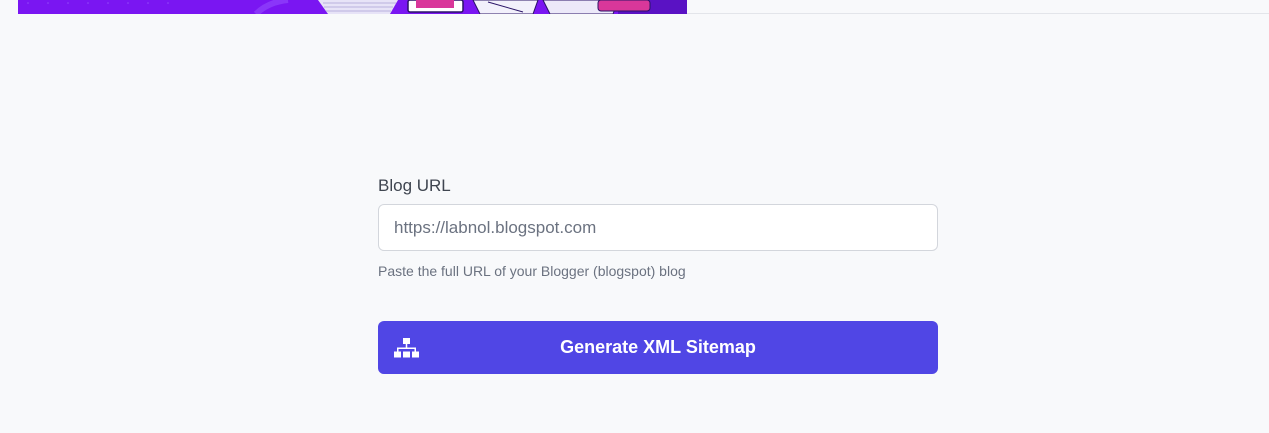 The width and height of the screenshot is (1269, 433). Describe the element at coordinates (414, 185) in the screenshot. I see `blog-url-label: Blog URL` at that location.